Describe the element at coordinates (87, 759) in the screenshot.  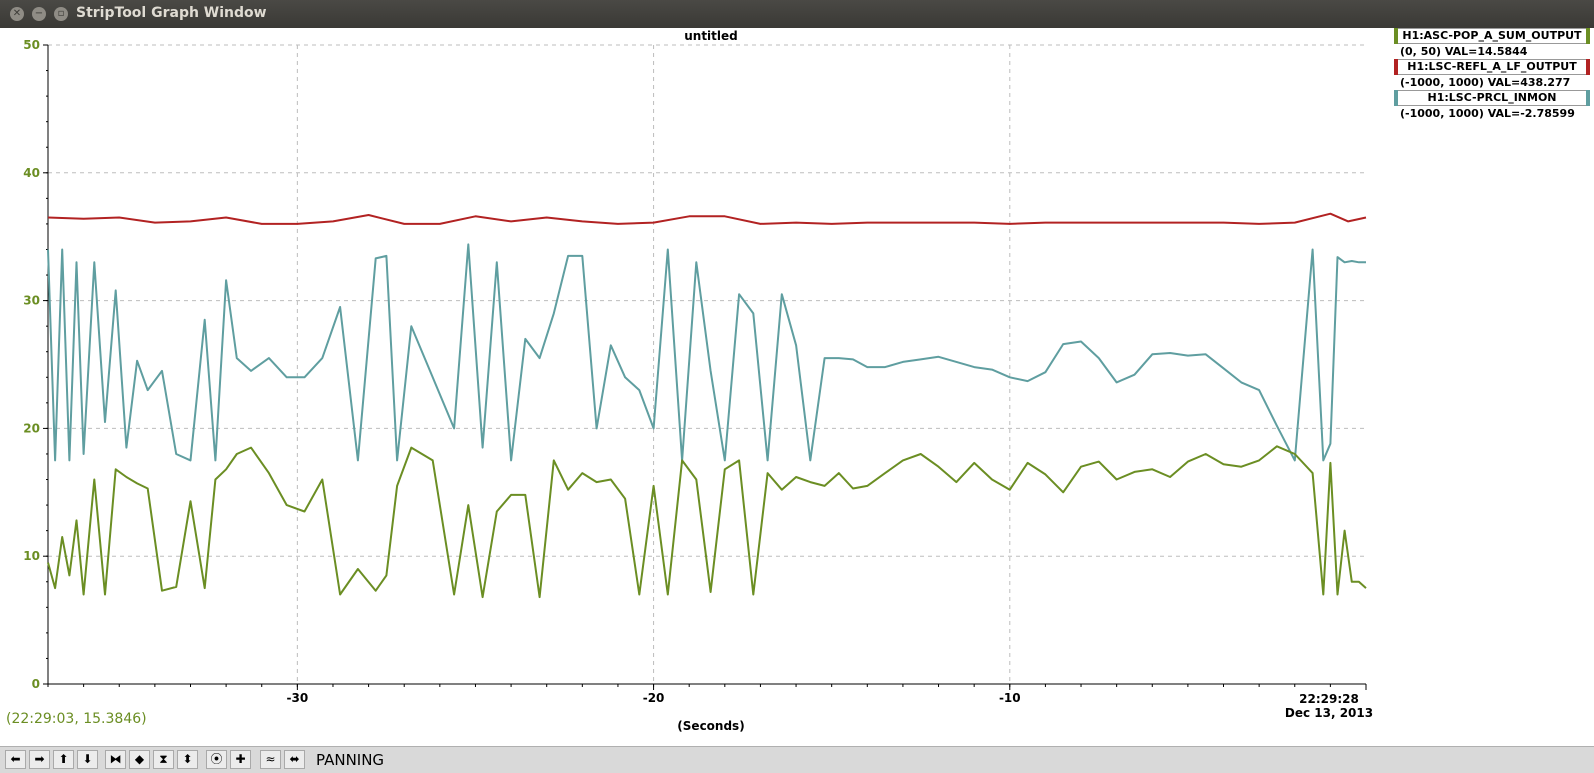
I see `arrow-down-icon: ⬇` at that location.